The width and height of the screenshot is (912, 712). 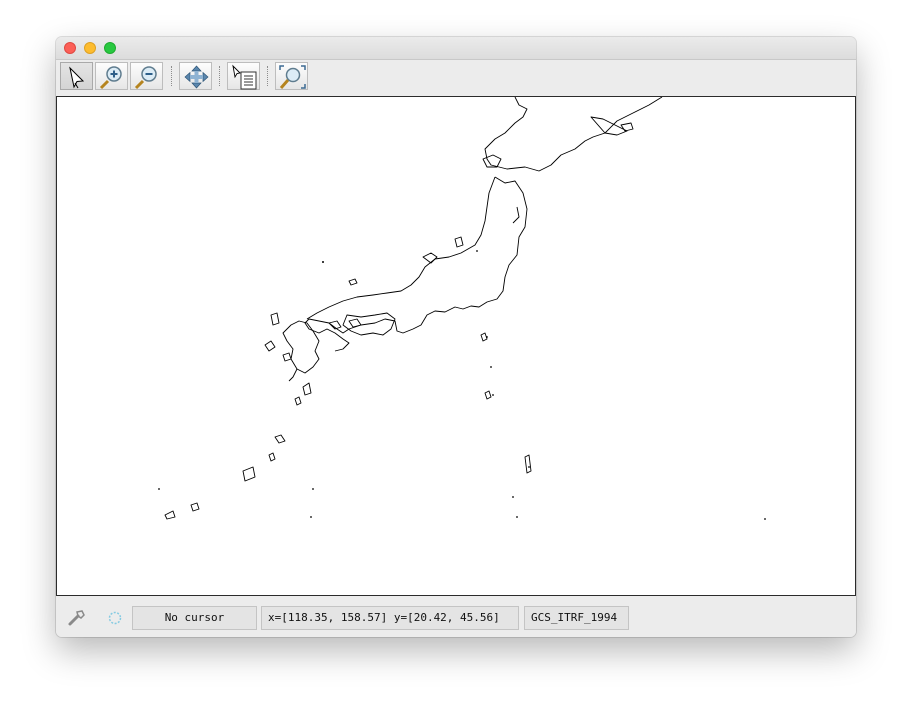 I want to click on cursor-position-readout: No cursor, so click(x=194, y=618).